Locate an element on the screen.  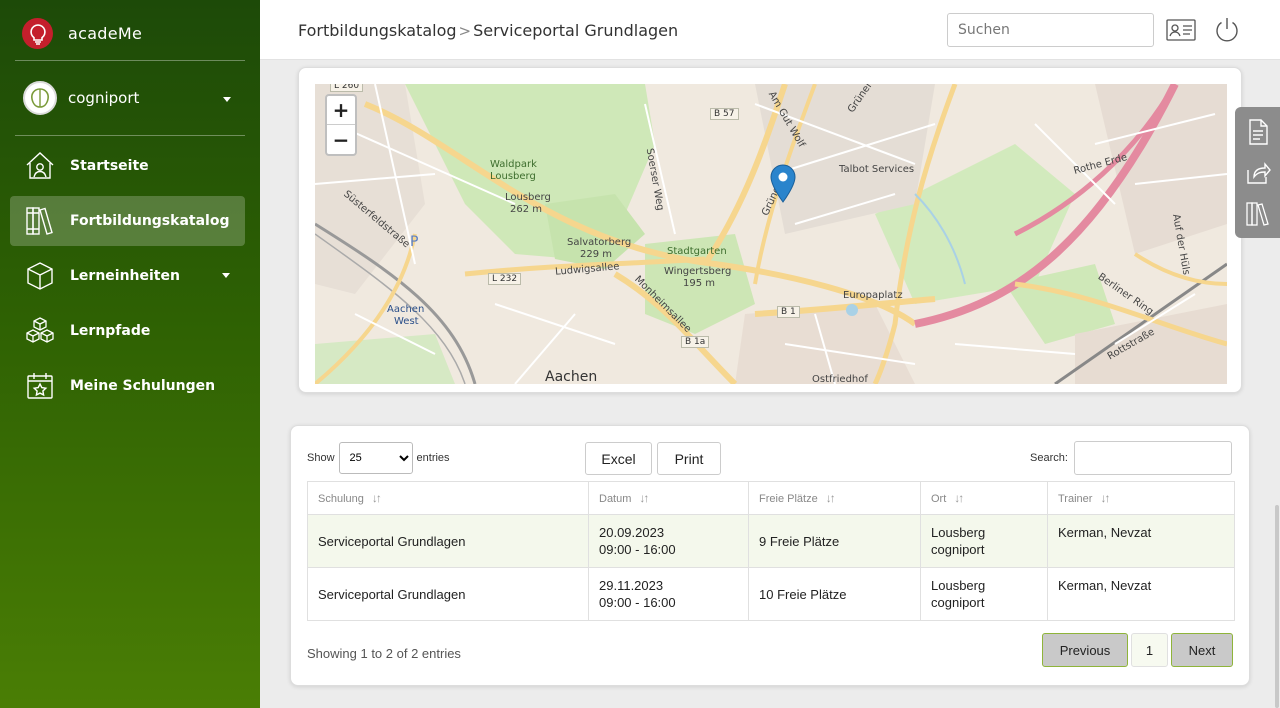
sidebar-item-startseite: Startseite is located at coordinates (127, 166).